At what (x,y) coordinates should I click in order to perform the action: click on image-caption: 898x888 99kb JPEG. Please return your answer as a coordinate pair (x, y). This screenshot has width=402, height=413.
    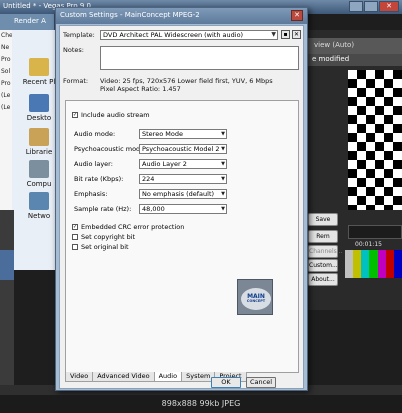
    Looking at the image, I should click on (201, 404).